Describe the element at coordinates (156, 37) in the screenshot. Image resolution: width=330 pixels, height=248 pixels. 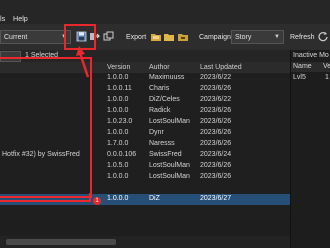
I see `export-folder-icon` at that location.